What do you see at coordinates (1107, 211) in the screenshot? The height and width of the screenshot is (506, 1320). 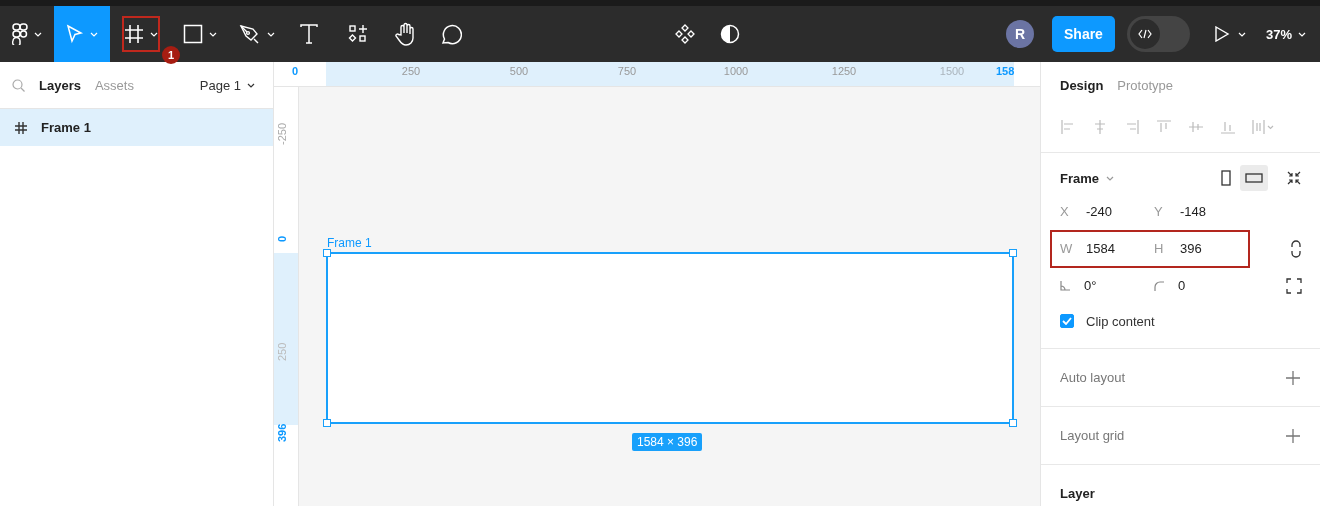 I see `property-field: X -240` at bounding box center [1107, 211].